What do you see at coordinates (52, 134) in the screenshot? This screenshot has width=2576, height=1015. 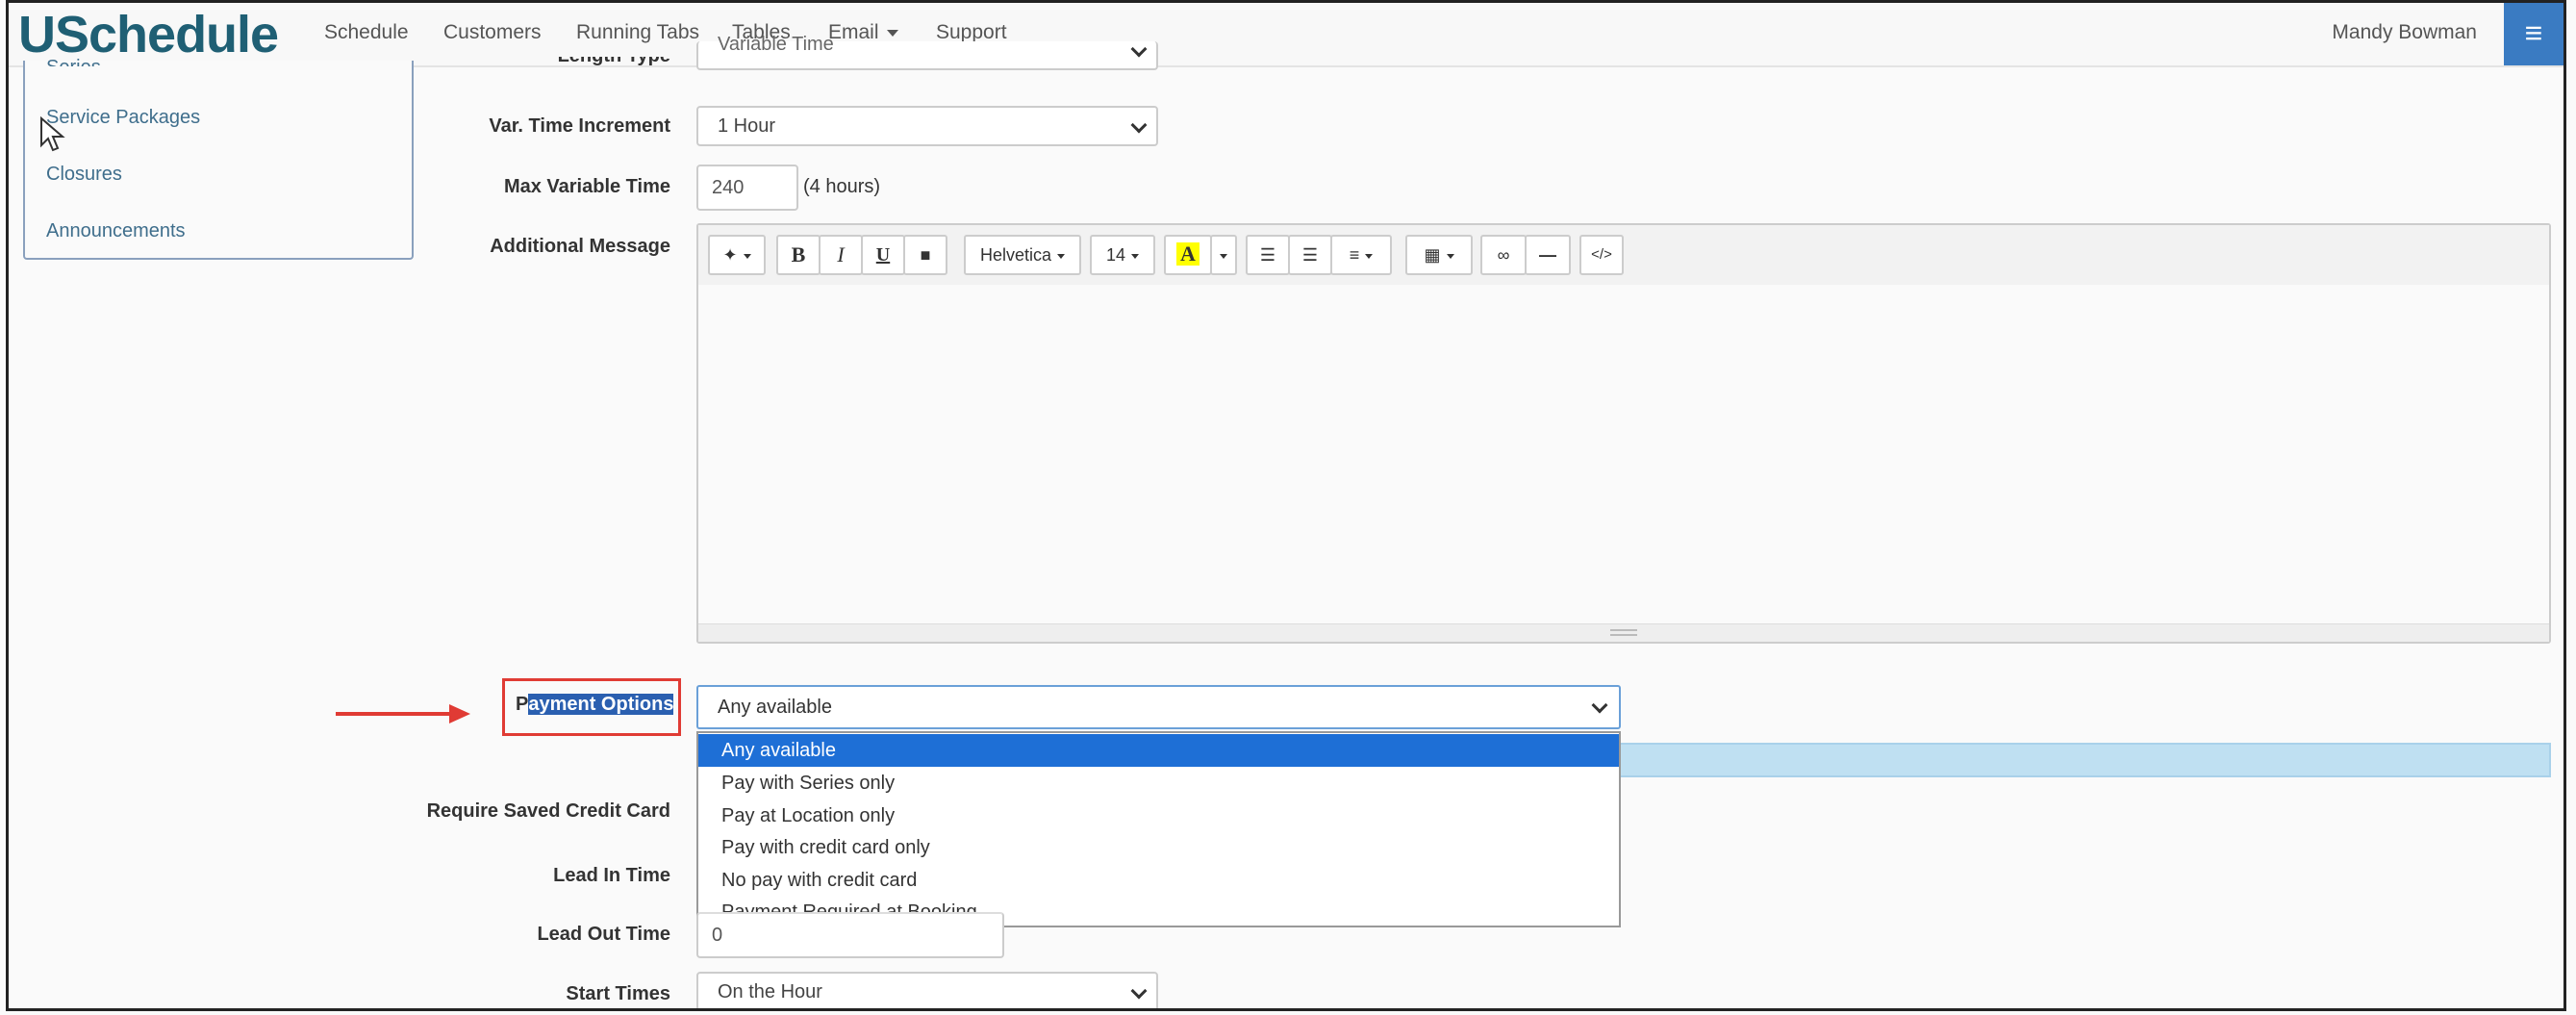 I see `mouse-cursor-icon` at bounding box center [52, 134].